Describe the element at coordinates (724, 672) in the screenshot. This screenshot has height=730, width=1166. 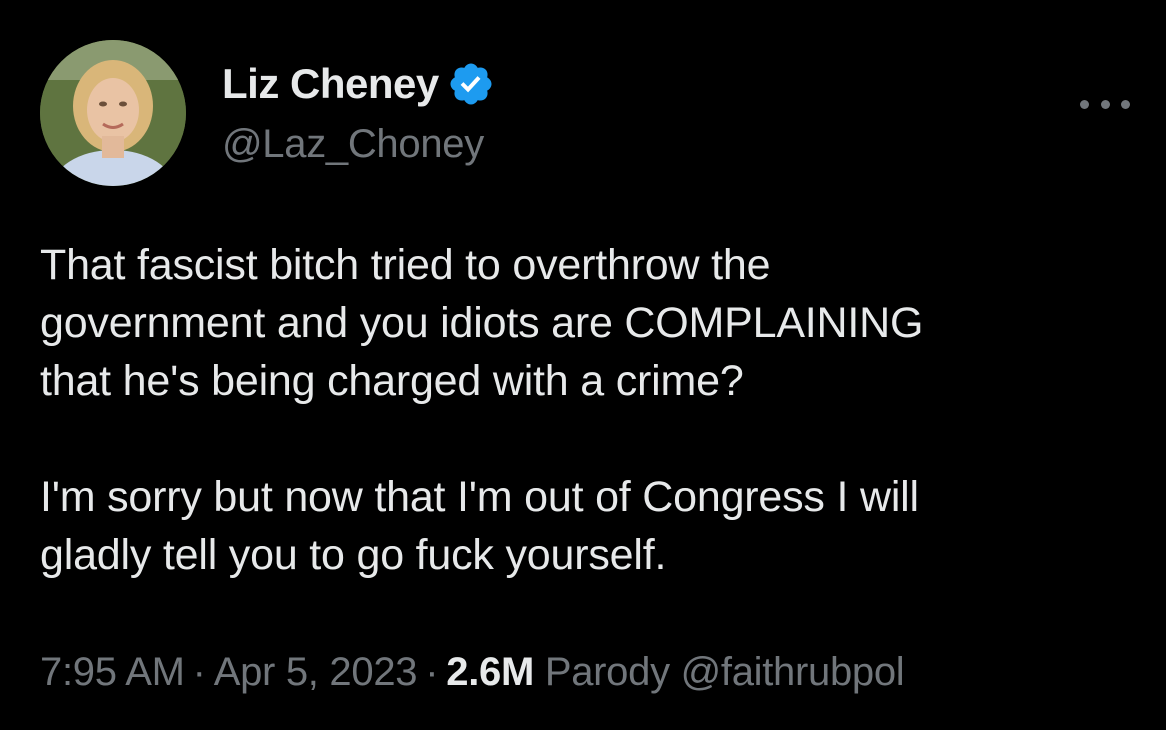
I see `views-suffix: Parody @faithrubpol` at that location.